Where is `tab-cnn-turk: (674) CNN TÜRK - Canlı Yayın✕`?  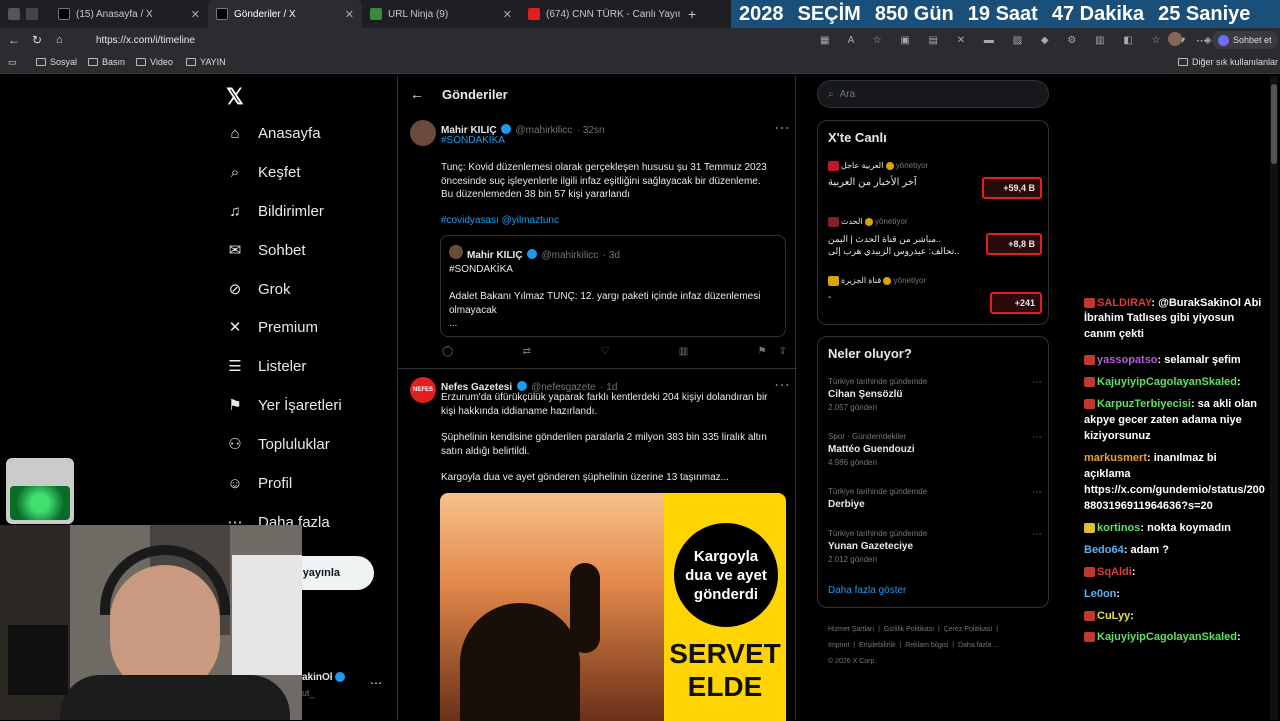
tab-cnn-turk: (674) CNN TÜRK - Canlı Yayın✕ is located at coordinates (600, 14).